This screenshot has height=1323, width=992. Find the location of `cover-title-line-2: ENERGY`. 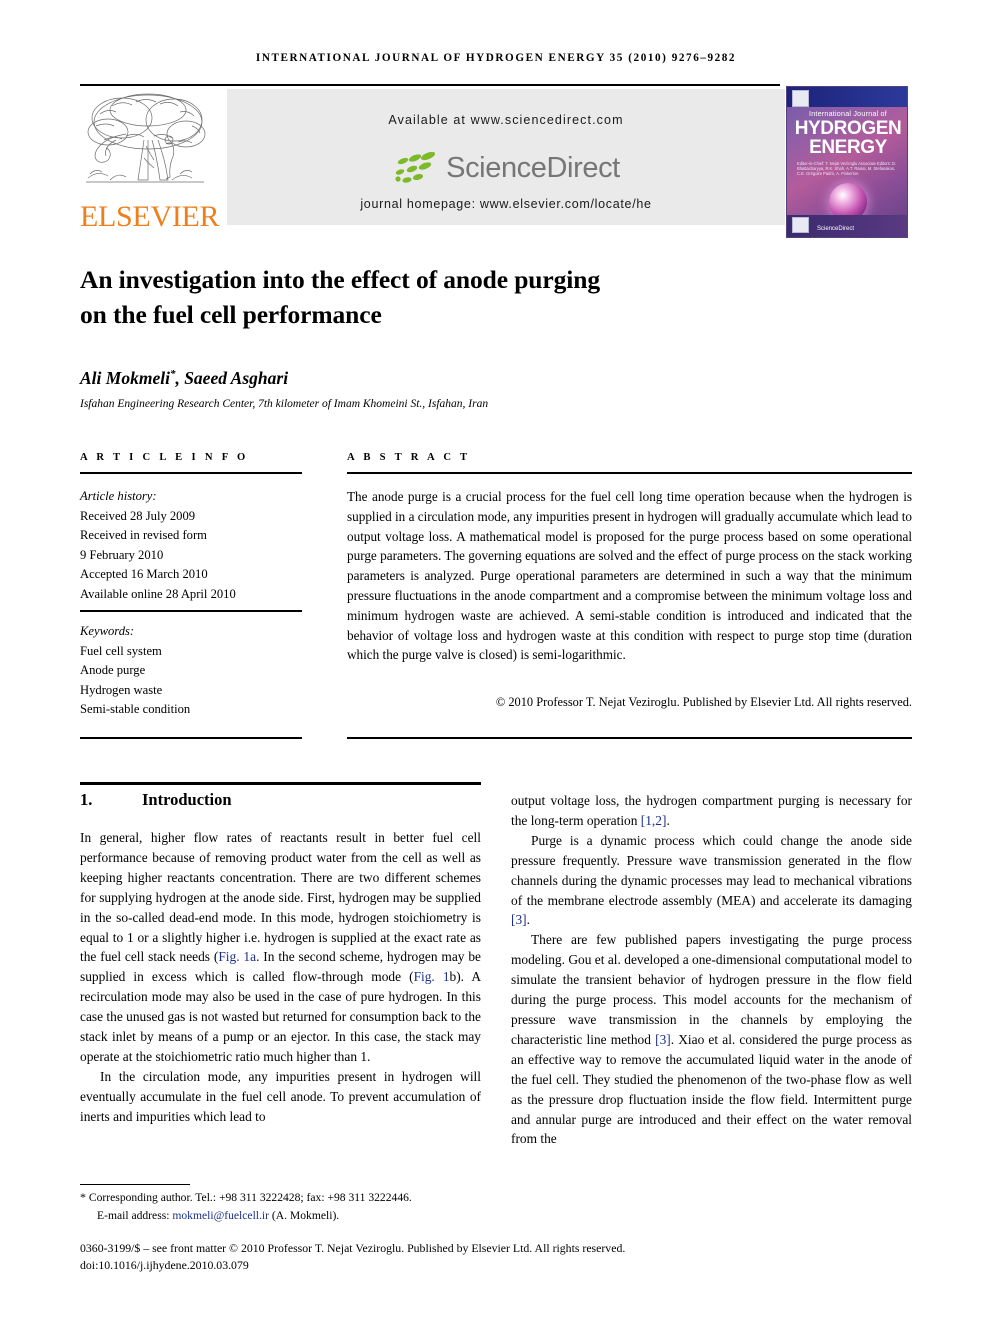

cover-title-line-2: ENERGY is located at coordinates (848, 147).